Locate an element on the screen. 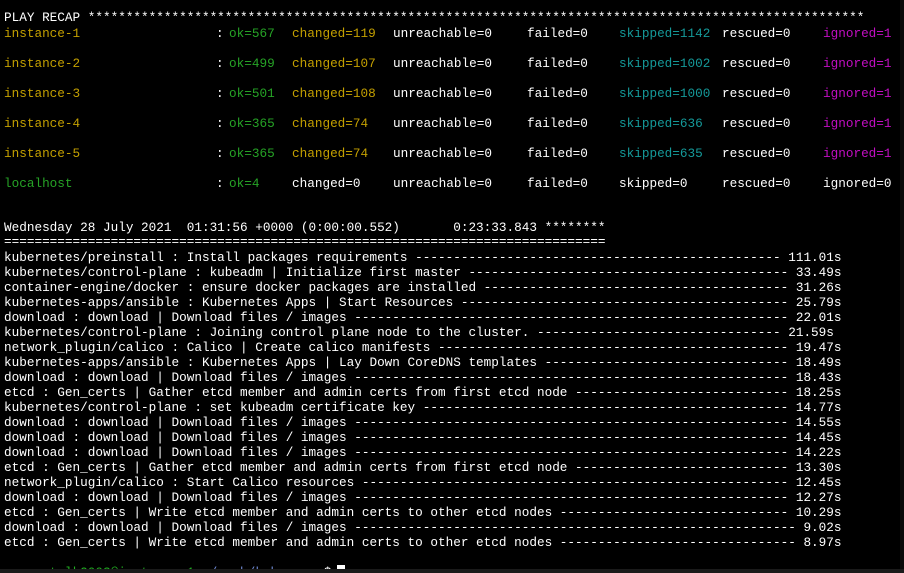 The width and height of the screenshot is (904, 573). skipped-count: skipped=1142 is located at coordinates (665, 33).